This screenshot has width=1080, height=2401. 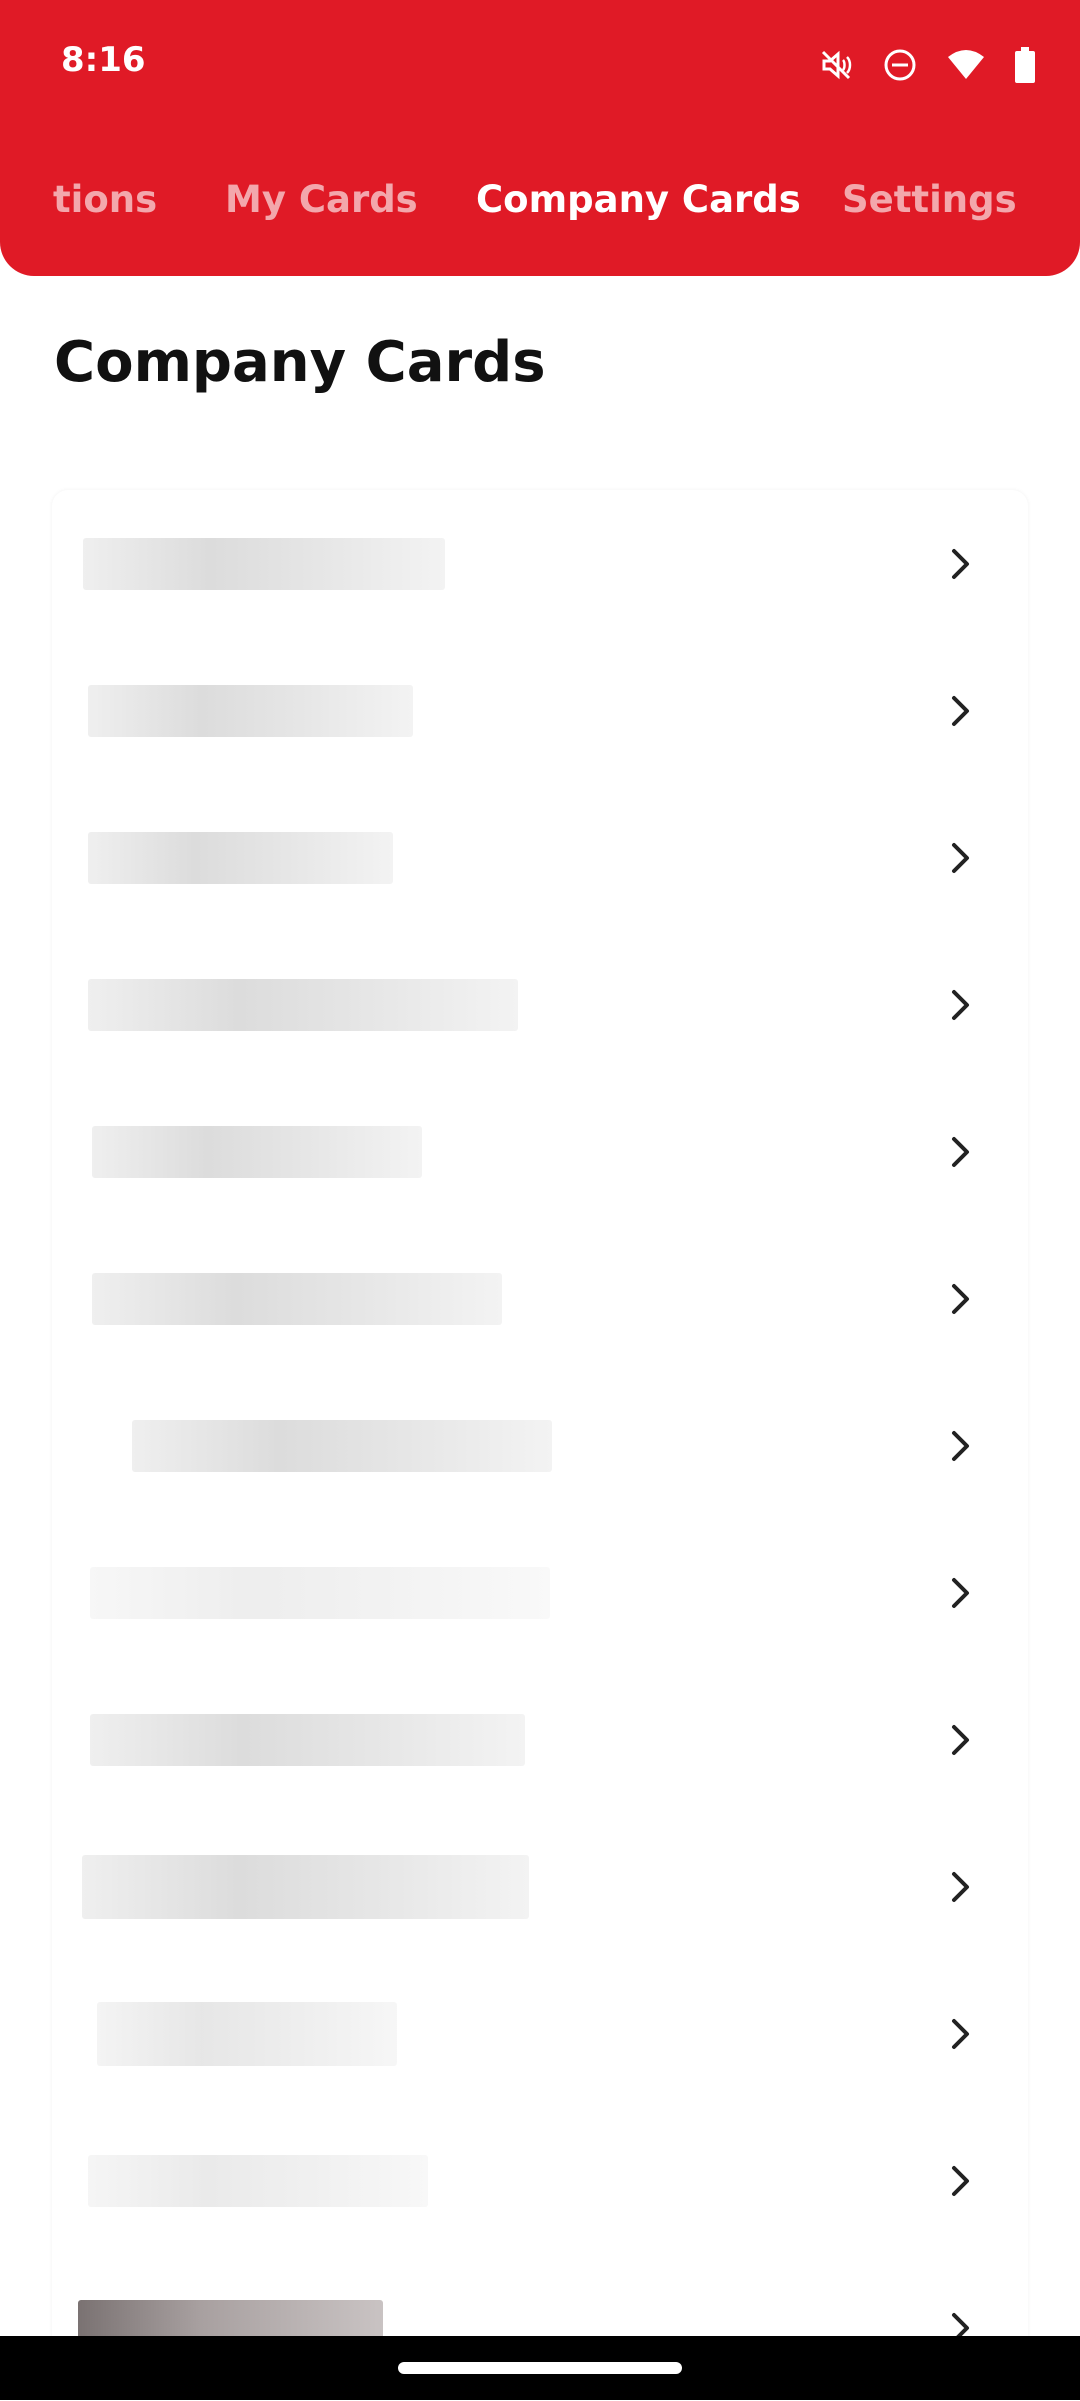 What do you see at coordinates (929, 200) in the screenshot?
I see `tab-settings: Settings` at bounding box center [929, 200].